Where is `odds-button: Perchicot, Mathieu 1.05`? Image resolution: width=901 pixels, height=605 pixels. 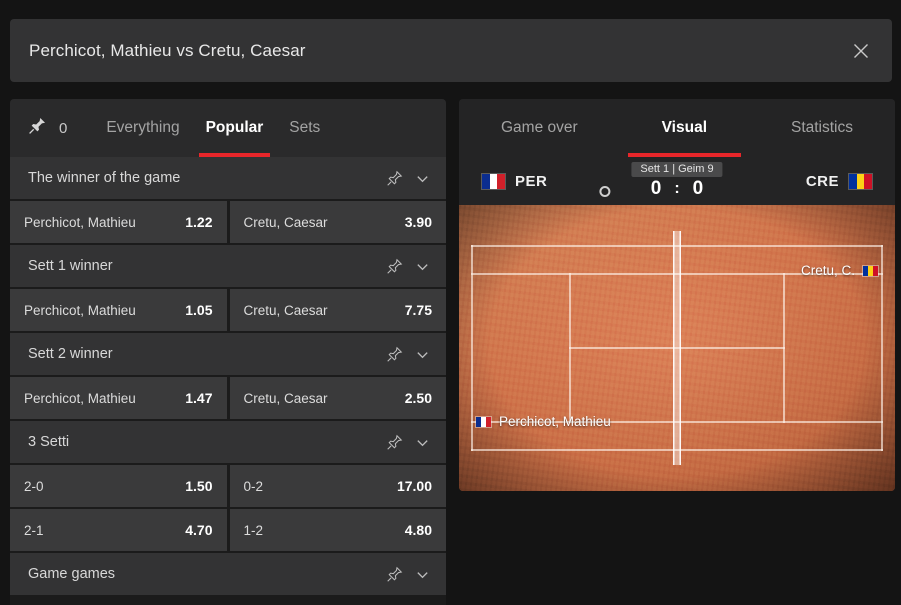 odds-button: Perchicot, Mathieu 1.05 is located at coordinates (118, 310).